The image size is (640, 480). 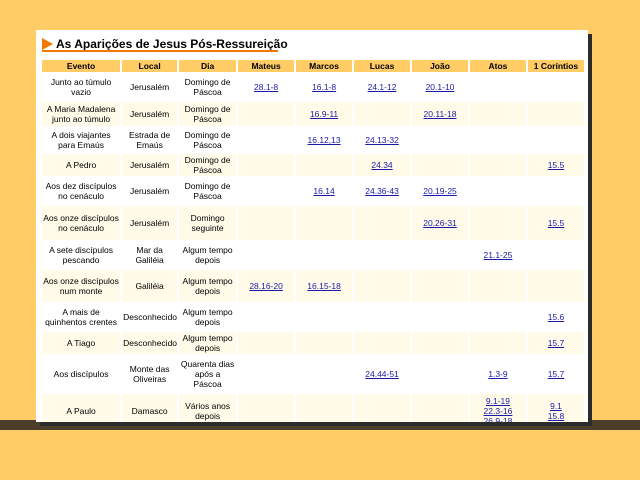 I want to click on cell-evento: A mais de quinhentos crentes, so click(x=81, y=317).